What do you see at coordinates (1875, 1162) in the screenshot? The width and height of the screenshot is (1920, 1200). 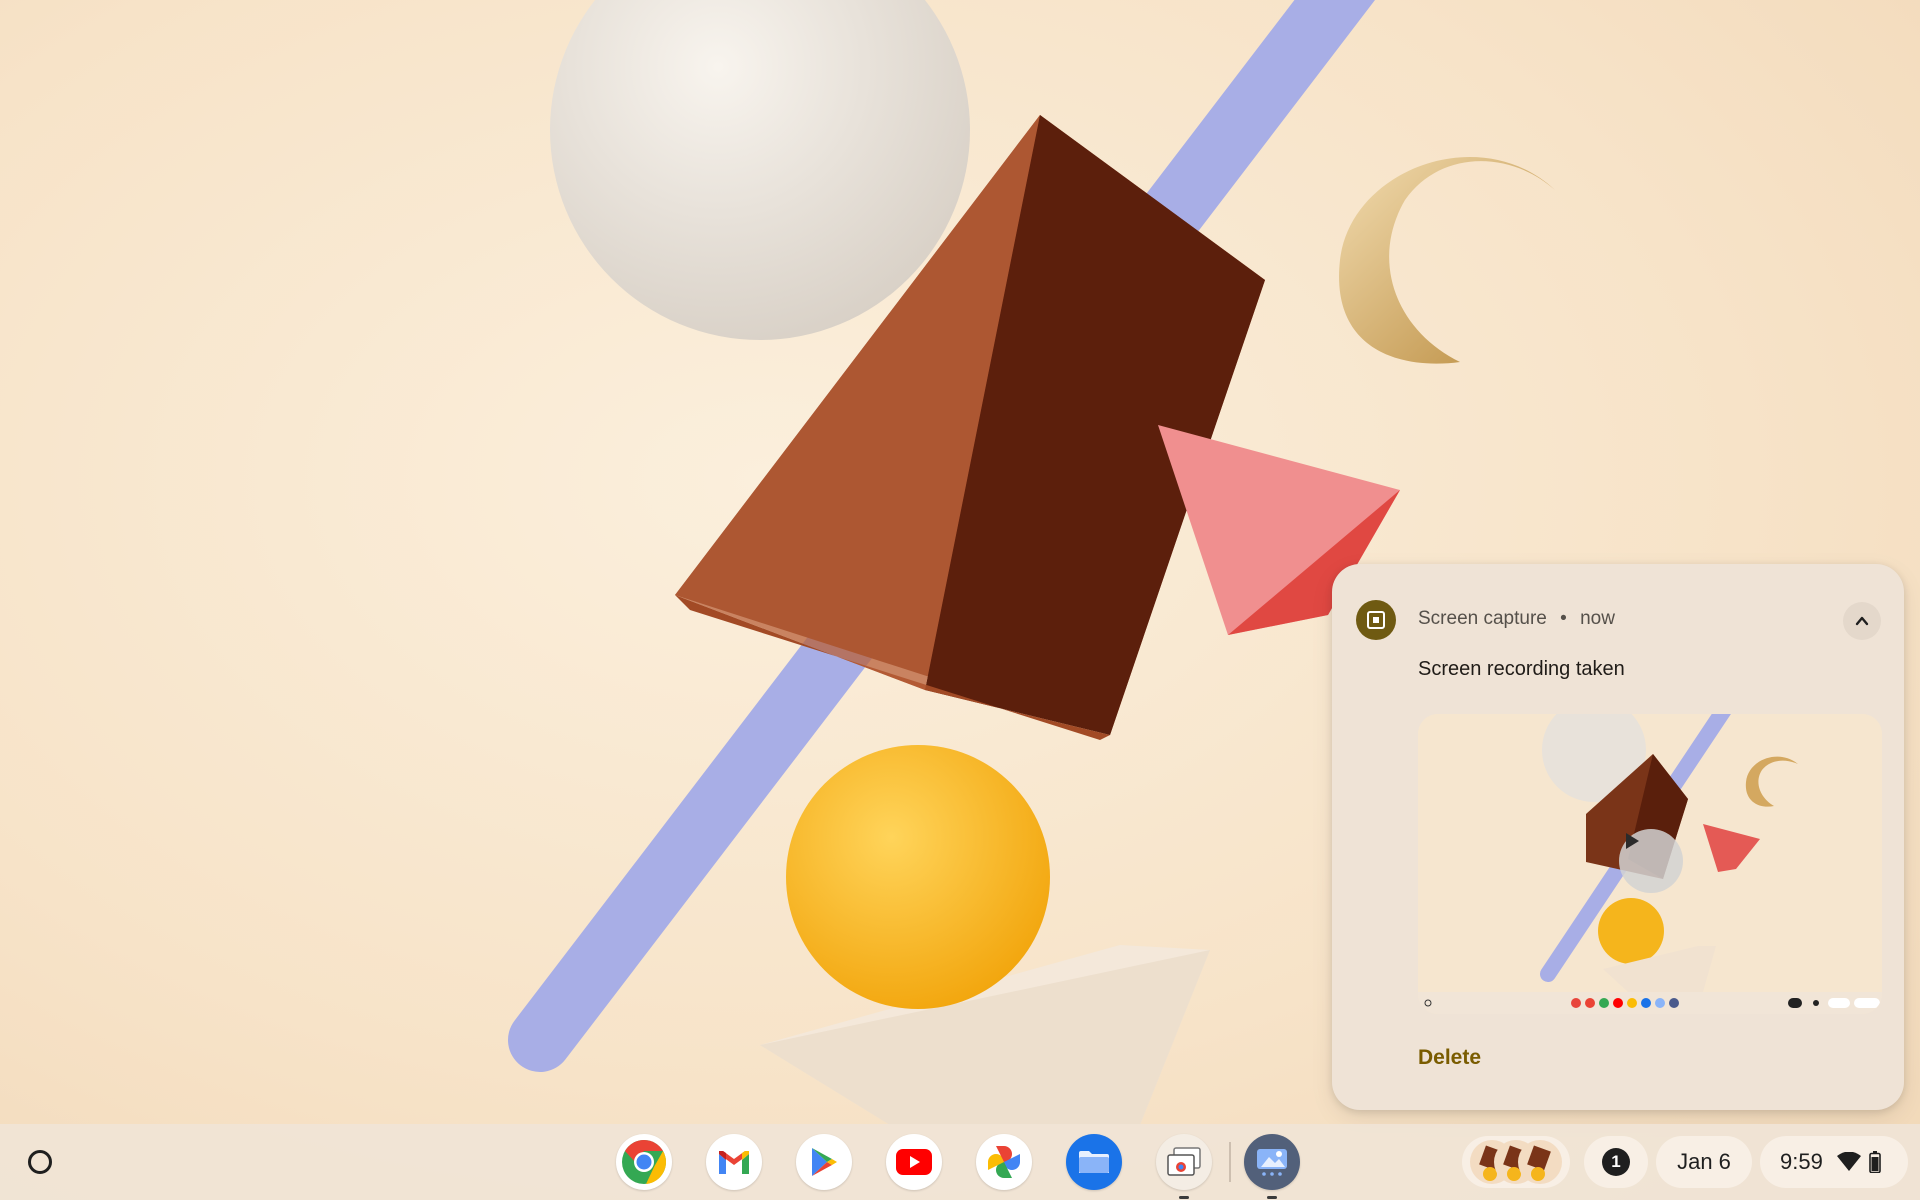 I see `battery-icon` at bounding box center [1875, 1162].